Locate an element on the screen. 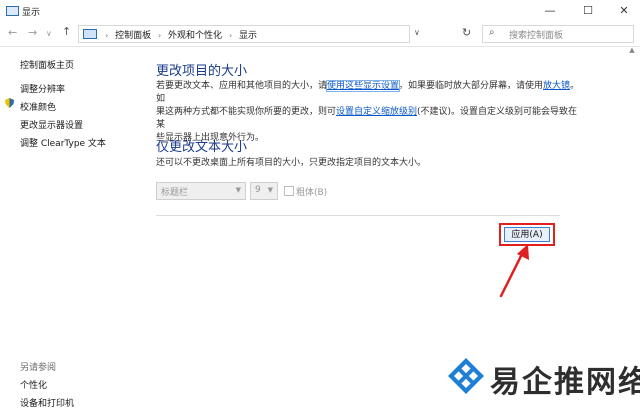 The height and width of the screenshot is (409, 640). breadcrumb-display: 显示 is located at coordinates (248, 36).